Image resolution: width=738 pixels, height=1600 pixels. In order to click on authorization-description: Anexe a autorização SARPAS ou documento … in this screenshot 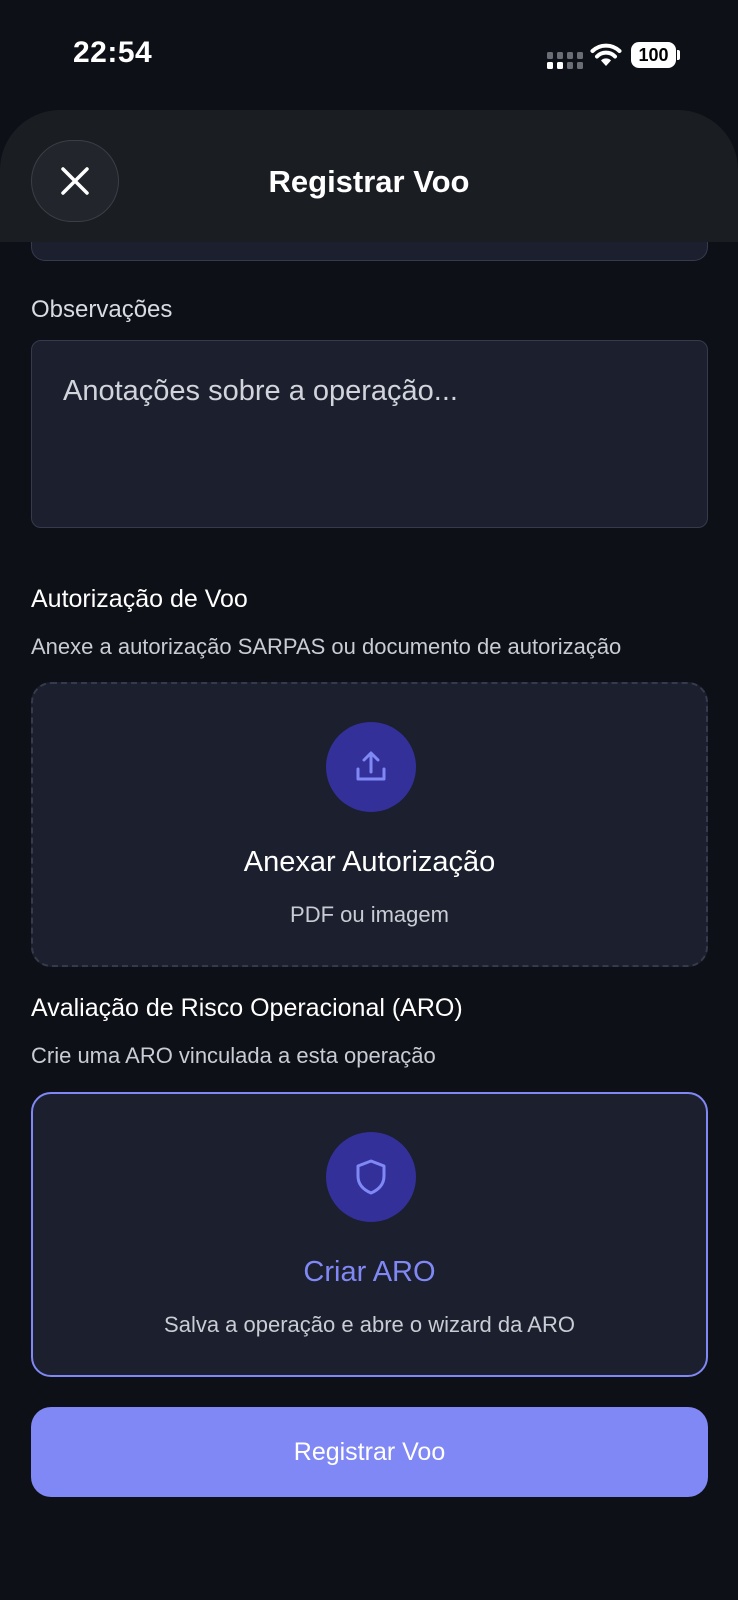, I will do `click(326, 646)`.